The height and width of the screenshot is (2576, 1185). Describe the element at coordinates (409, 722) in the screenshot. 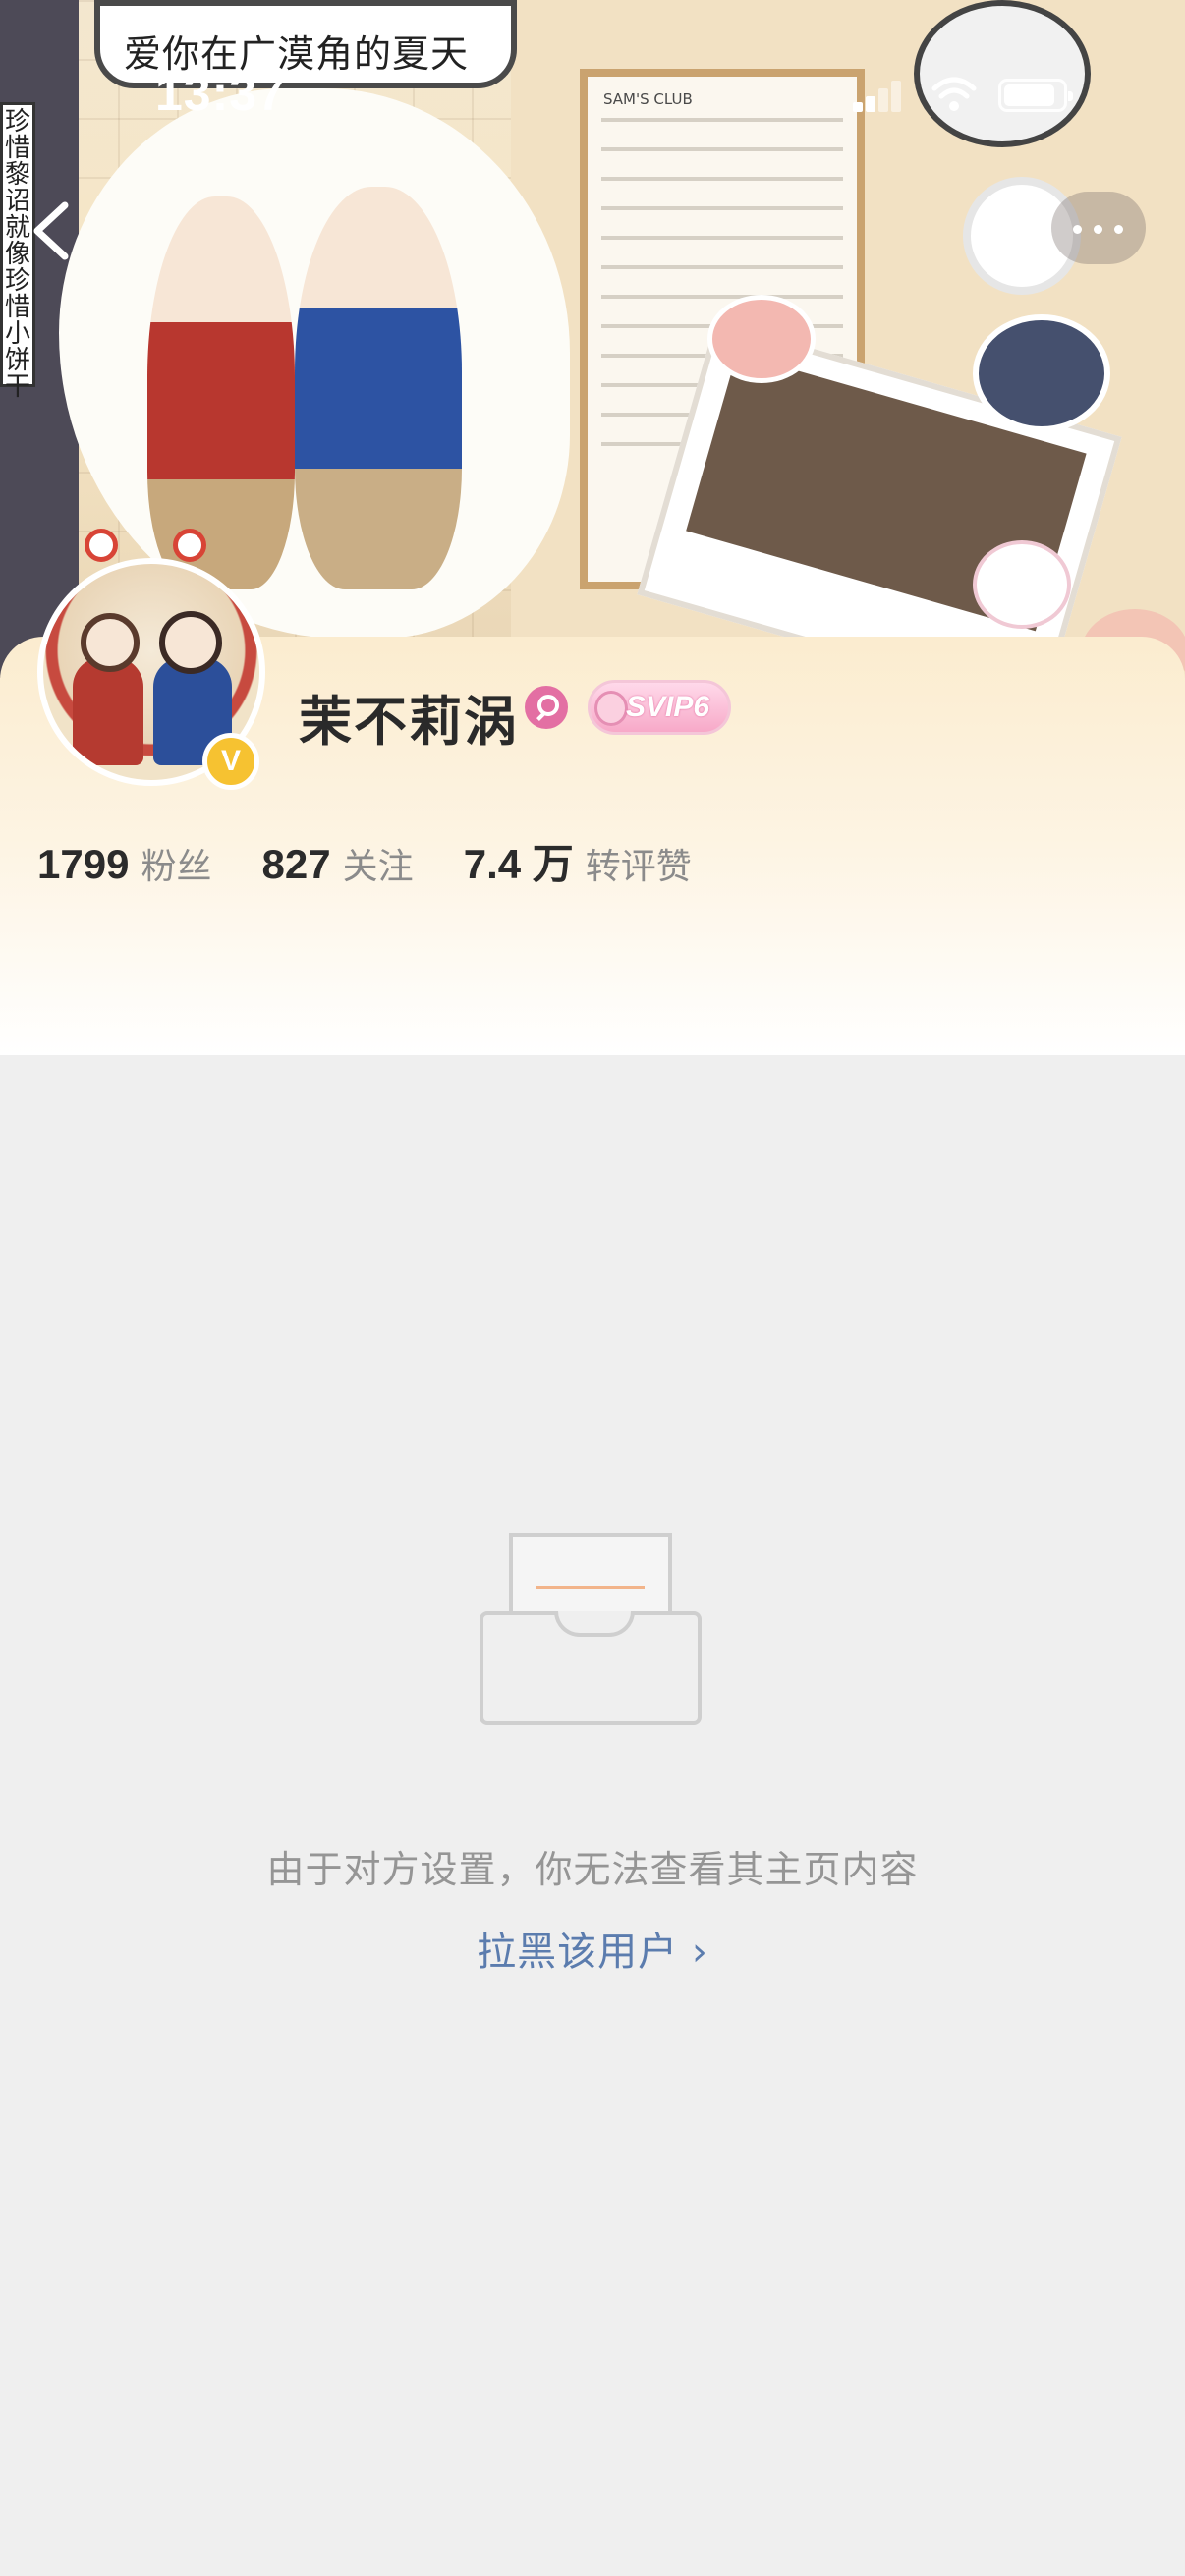

I see `username: 茉不莉涡` at that location.